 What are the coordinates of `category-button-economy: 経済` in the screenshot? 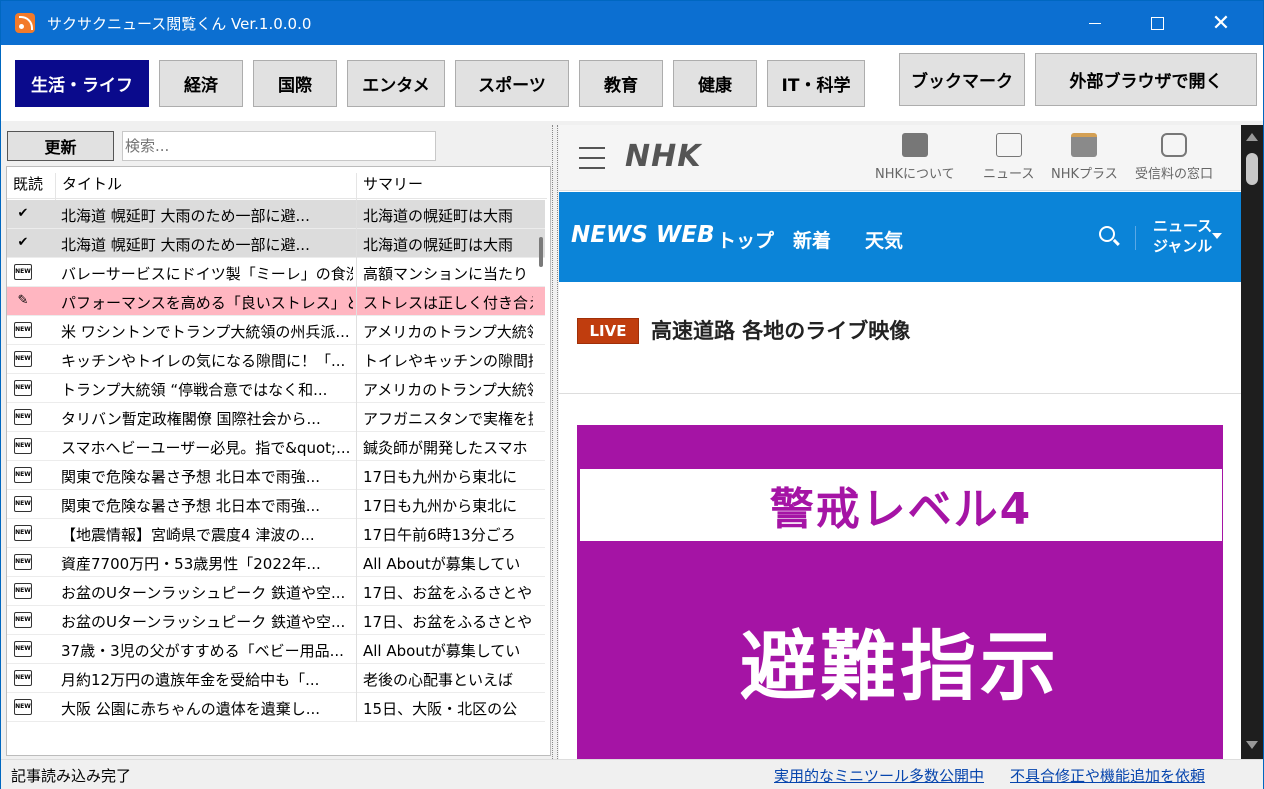 It's located at (201, 83).